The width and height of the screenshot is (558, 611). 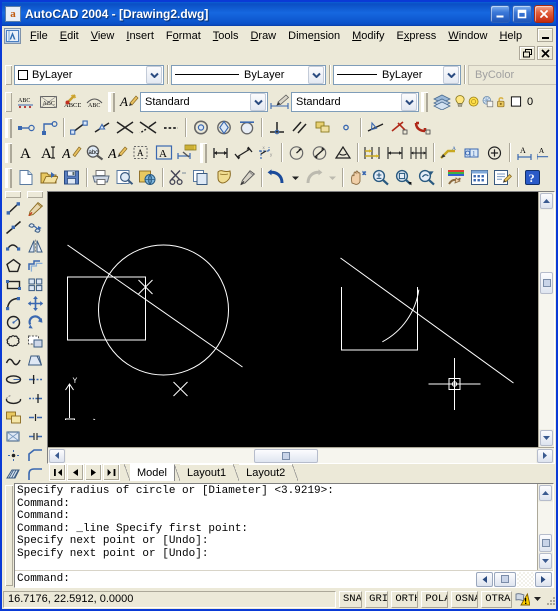 I want to click on prev-tab-icon, so click(x=75, y=472).